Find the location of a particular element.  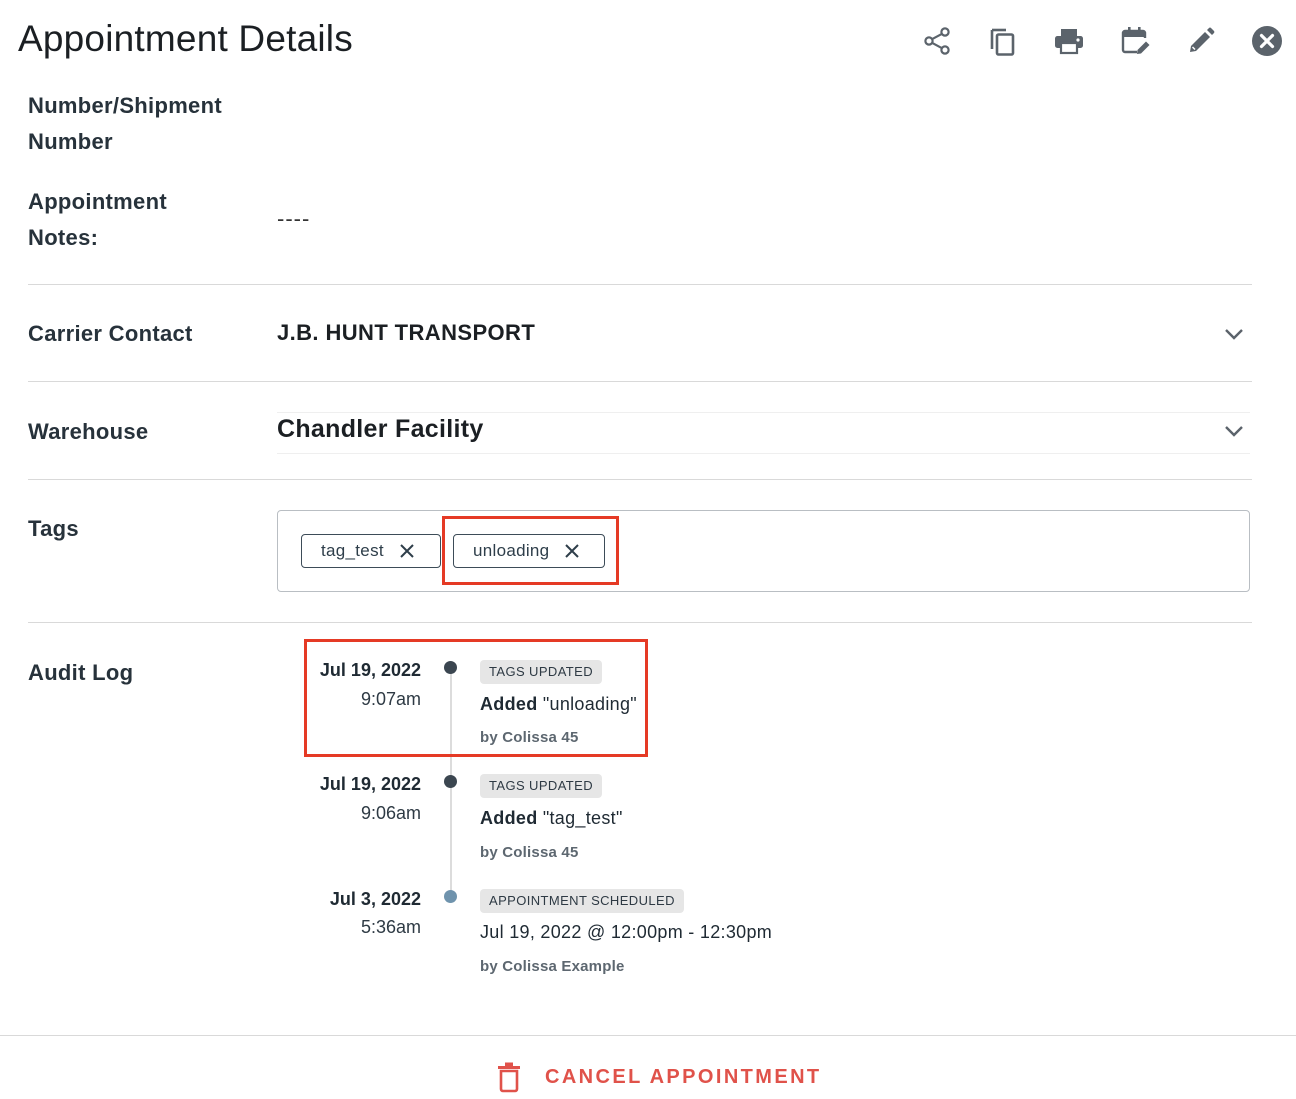

close-icon is located at coordinates (407, 551).